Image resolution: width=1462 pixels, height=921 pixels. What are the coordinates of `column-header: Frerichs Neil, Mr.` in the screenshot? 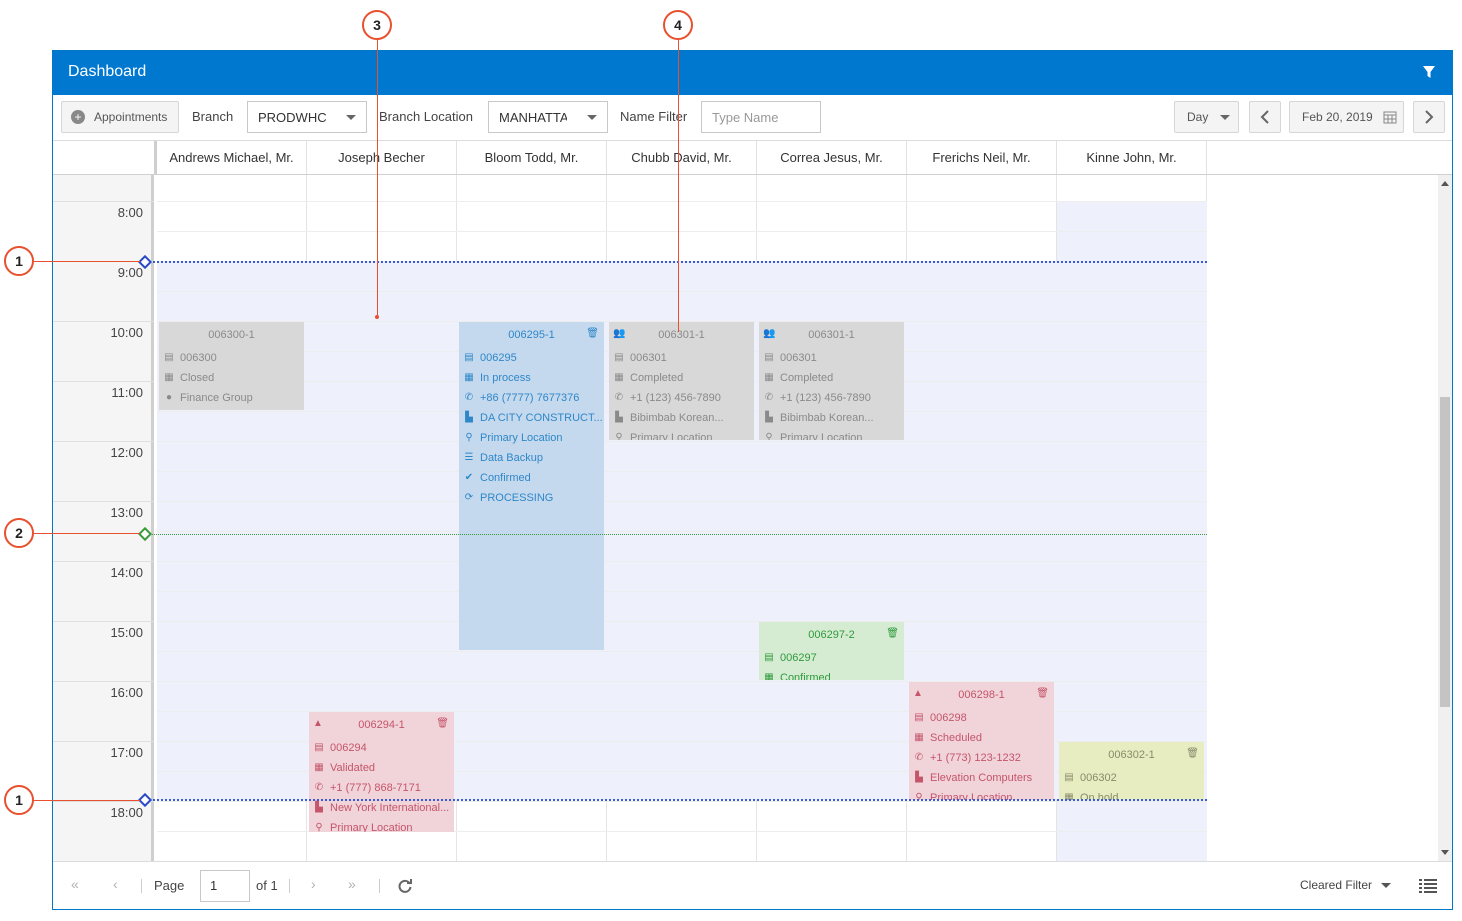 It's located at (982, 157).